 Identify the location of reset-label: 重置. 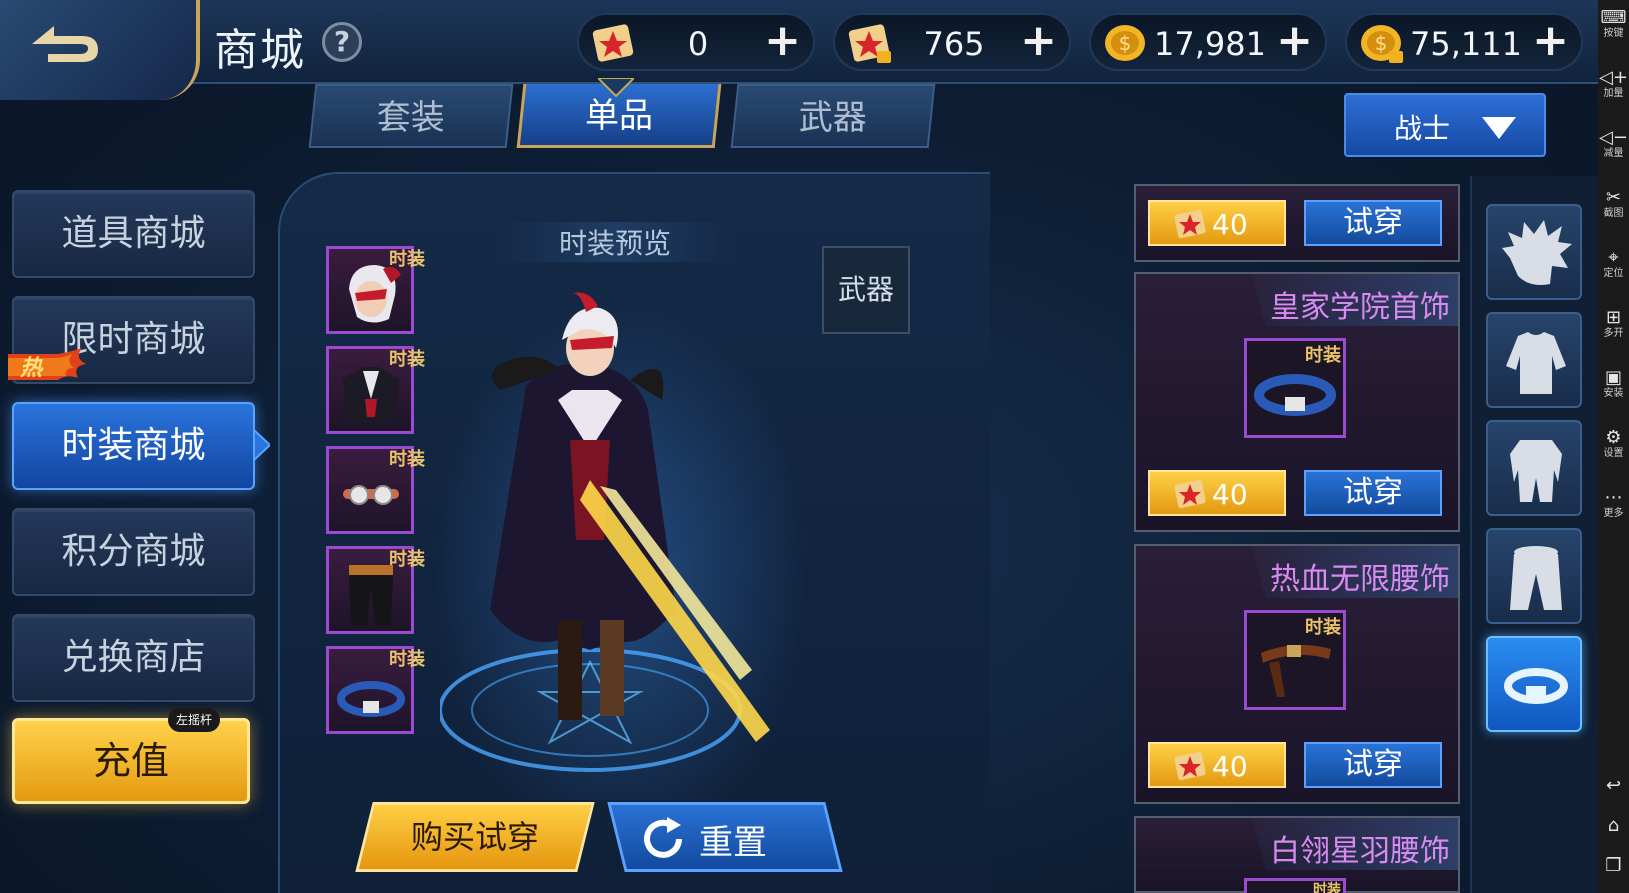
(733, 843).